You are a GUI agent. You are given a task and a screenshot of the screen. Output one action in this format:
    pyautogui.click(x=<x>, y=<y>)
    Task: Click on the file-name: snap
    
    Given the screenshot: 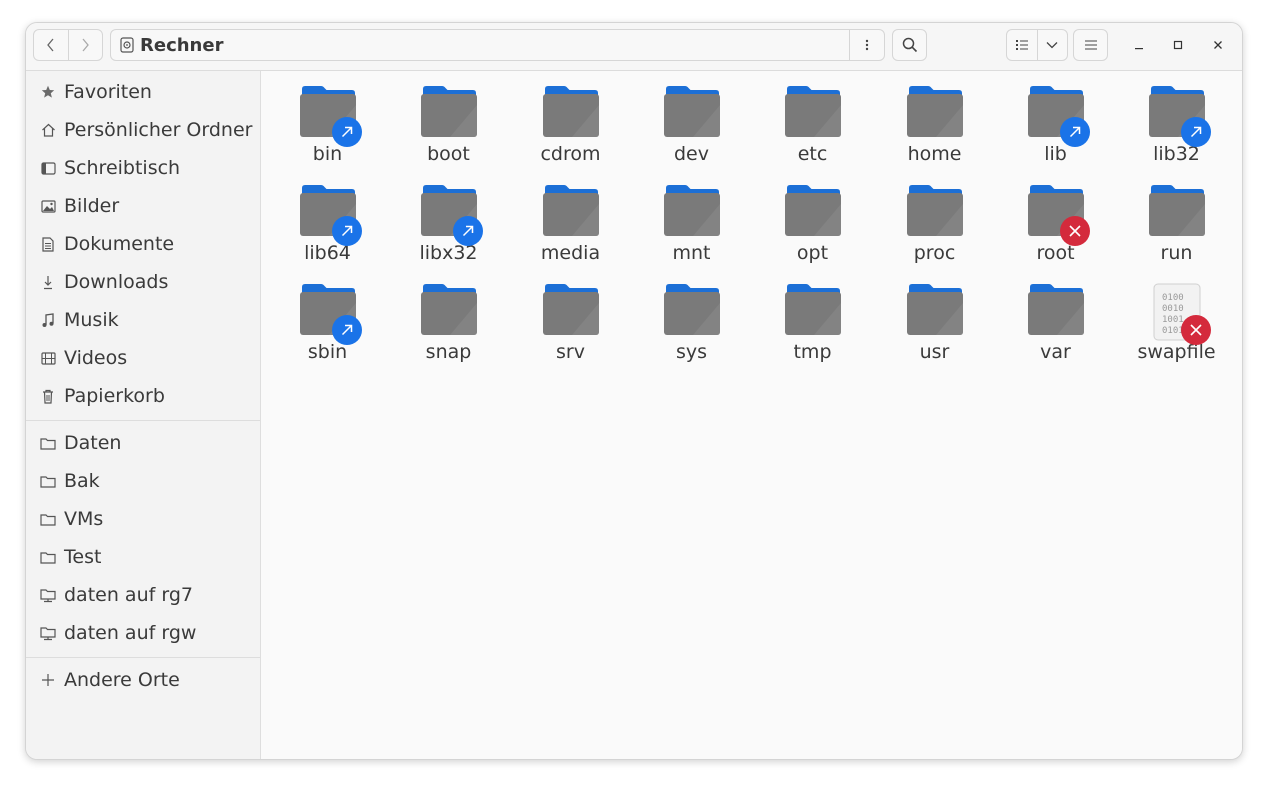 What is the action you would take?
    pyautogui.click(x=448, y=352)
    